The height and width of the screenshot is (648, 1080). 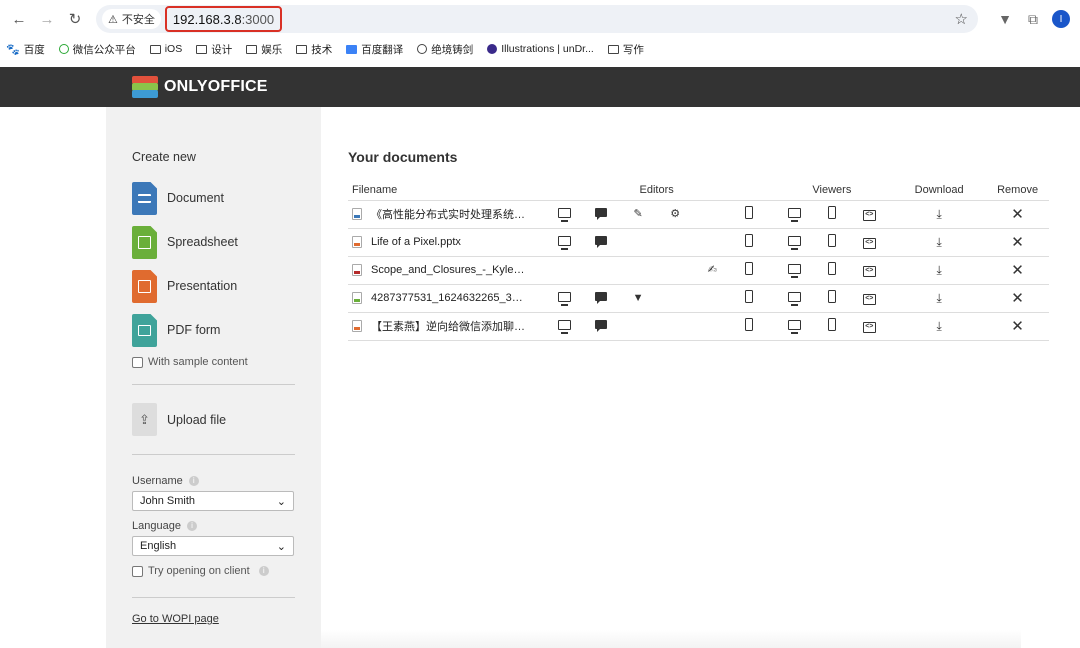 I want to click on bookmark-label: 娱乐, so click(x=272, y=49).